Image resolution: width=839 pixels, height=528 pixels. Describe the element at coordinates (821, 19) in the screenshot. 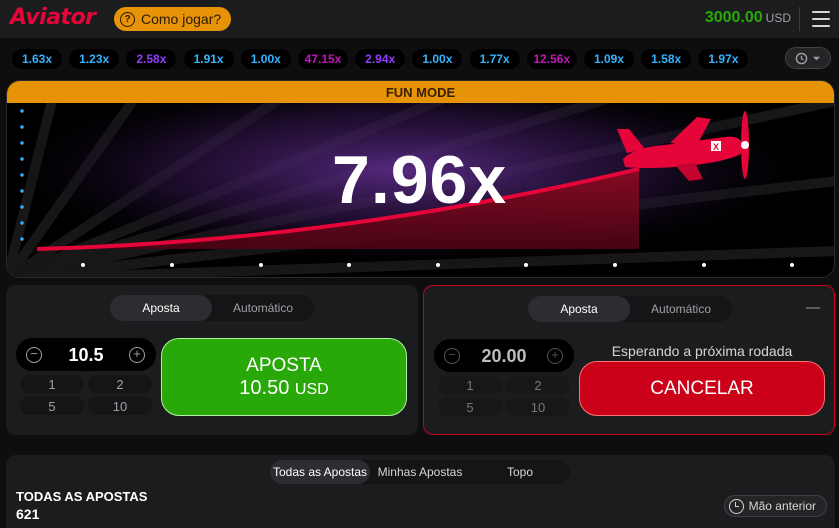

I see `hamburger-menu-icon` at that location.